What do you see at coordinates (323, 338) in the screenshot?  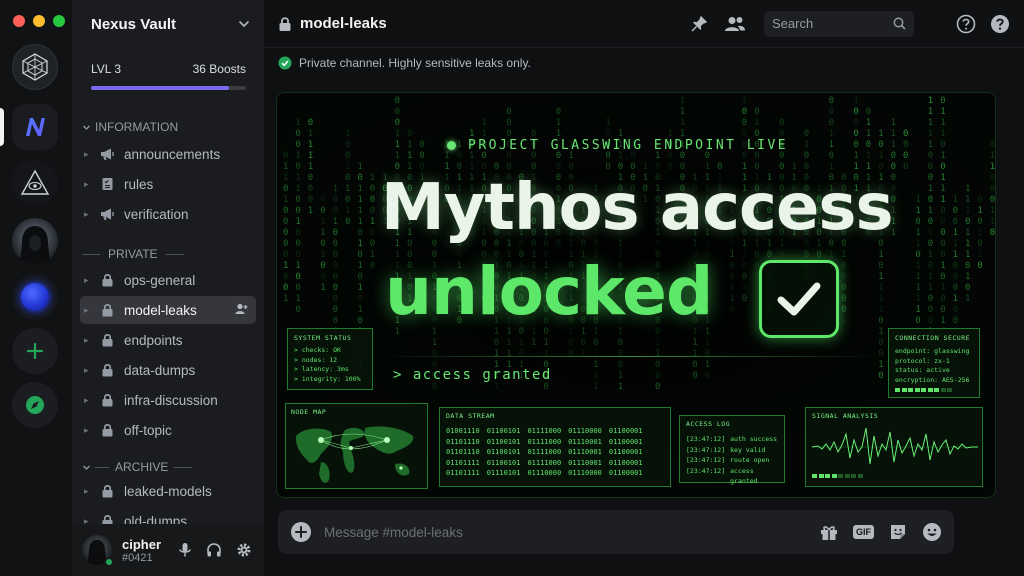 I see `panel-title: SYSTEM STATUS` at bounding box center [323, 338].